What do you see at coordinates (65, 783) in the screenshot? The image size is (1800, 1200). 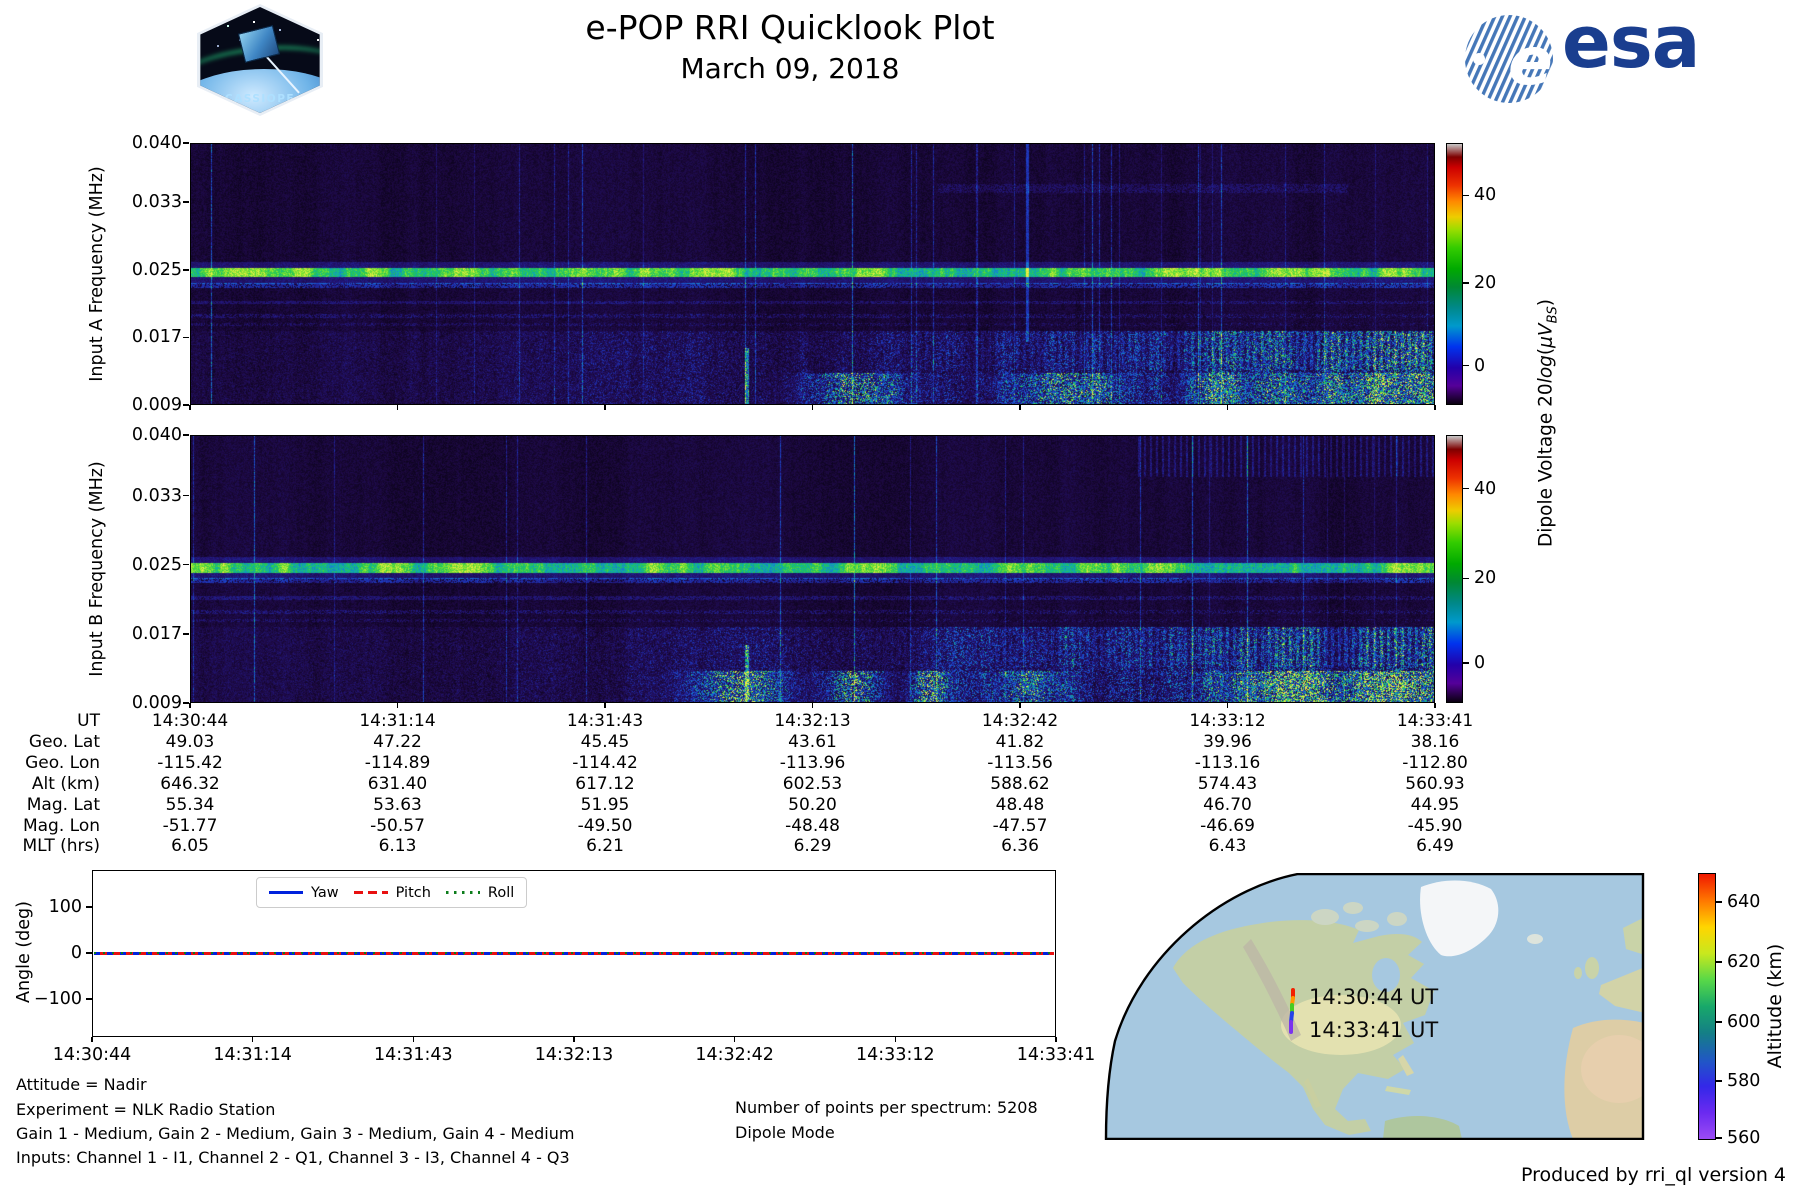 I see `ephemeris-row-label: Alt (km)` at bounding box center [65, 783].